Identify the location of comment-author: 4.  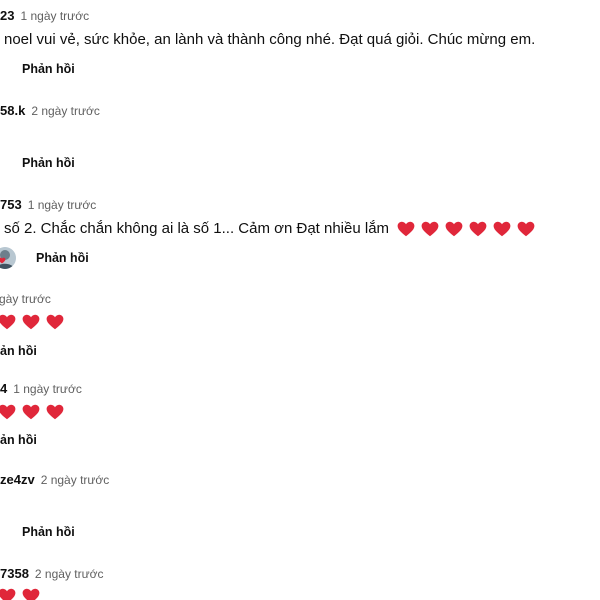
(3, 389).